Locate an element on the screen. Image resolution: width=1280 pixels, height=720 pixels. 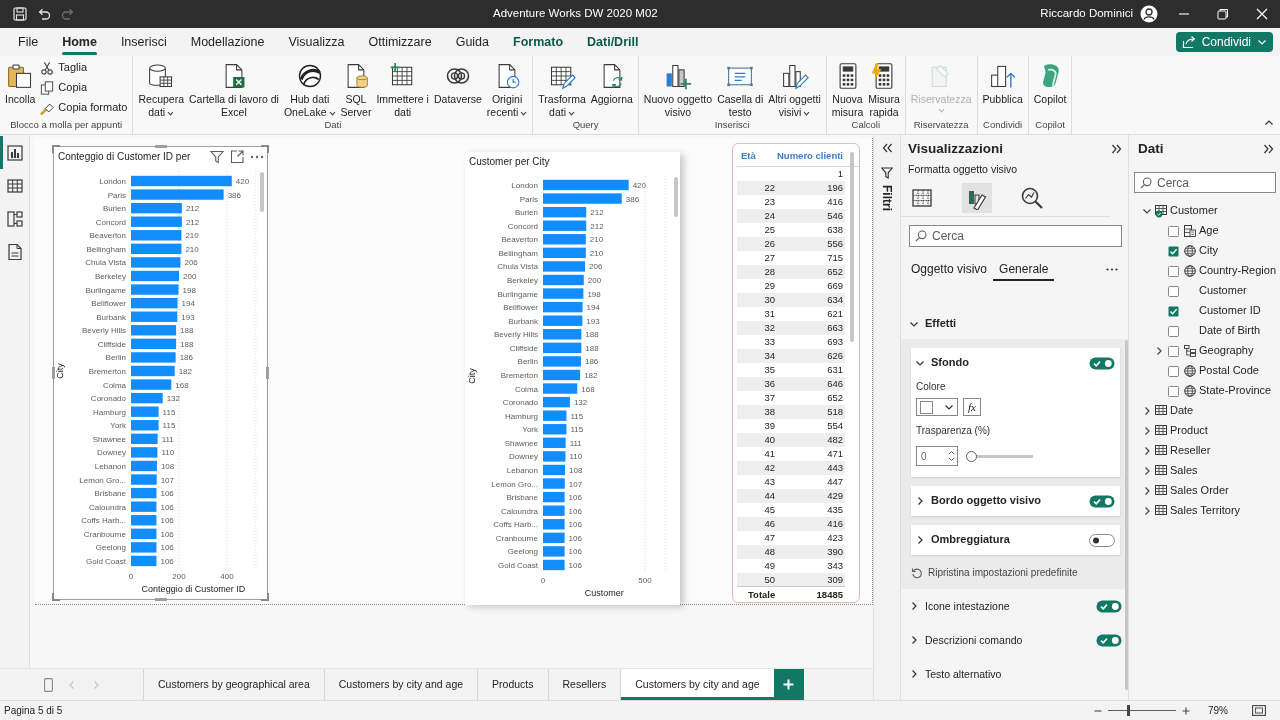
menu-tab: Visualizza is located at coordinates (316, 42).